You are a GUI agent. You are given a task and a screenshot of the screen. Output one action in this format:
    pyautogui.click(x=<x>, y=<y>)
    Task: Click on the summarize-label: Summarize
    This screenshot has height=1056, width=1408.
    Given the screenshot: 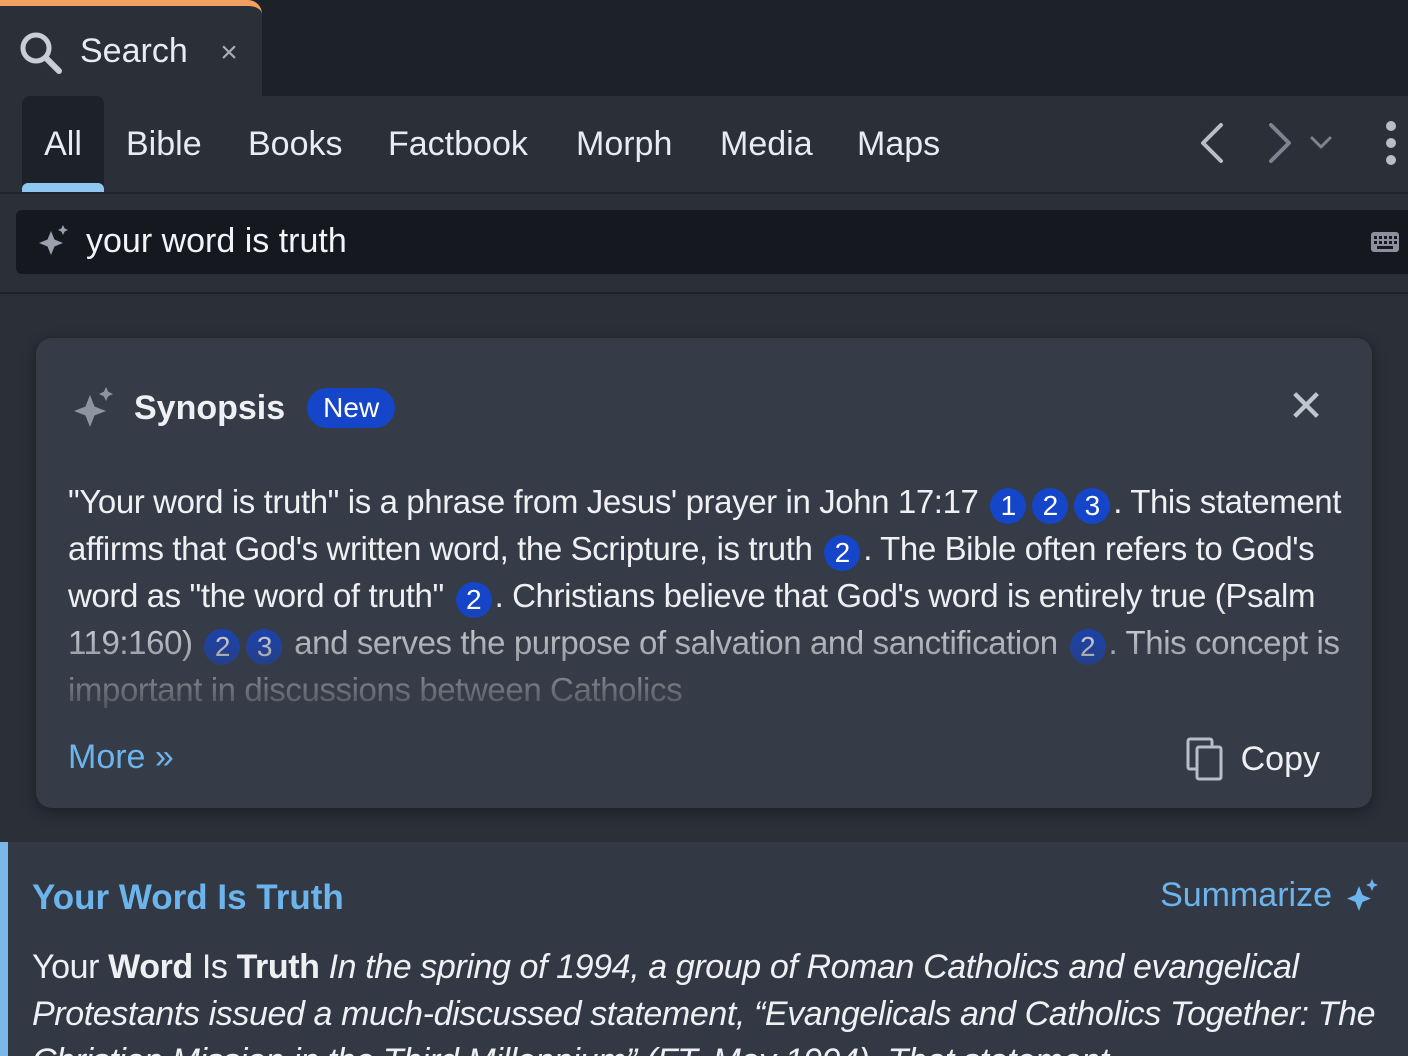 What is the action you would take?
    pyautogui.click(x=1246, y=895)
    